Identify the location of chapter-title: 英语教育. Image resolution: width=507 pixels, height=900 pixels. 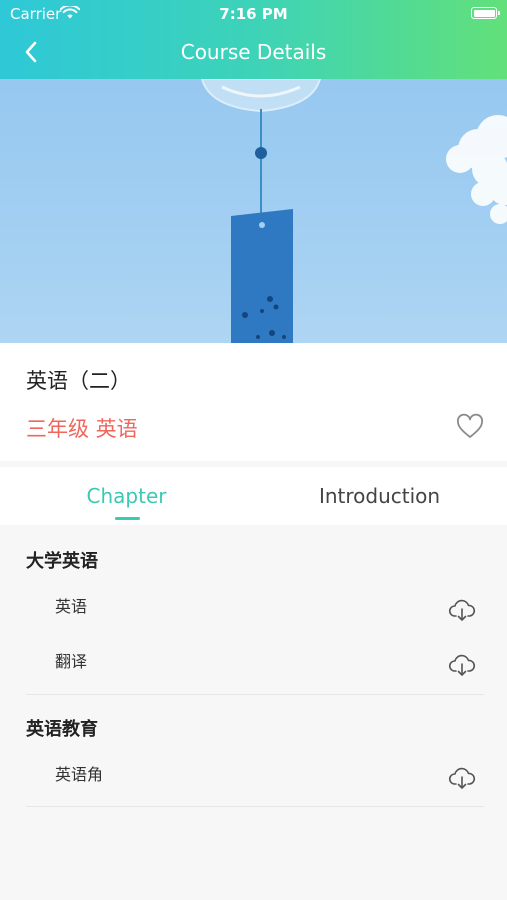
(62, 729).